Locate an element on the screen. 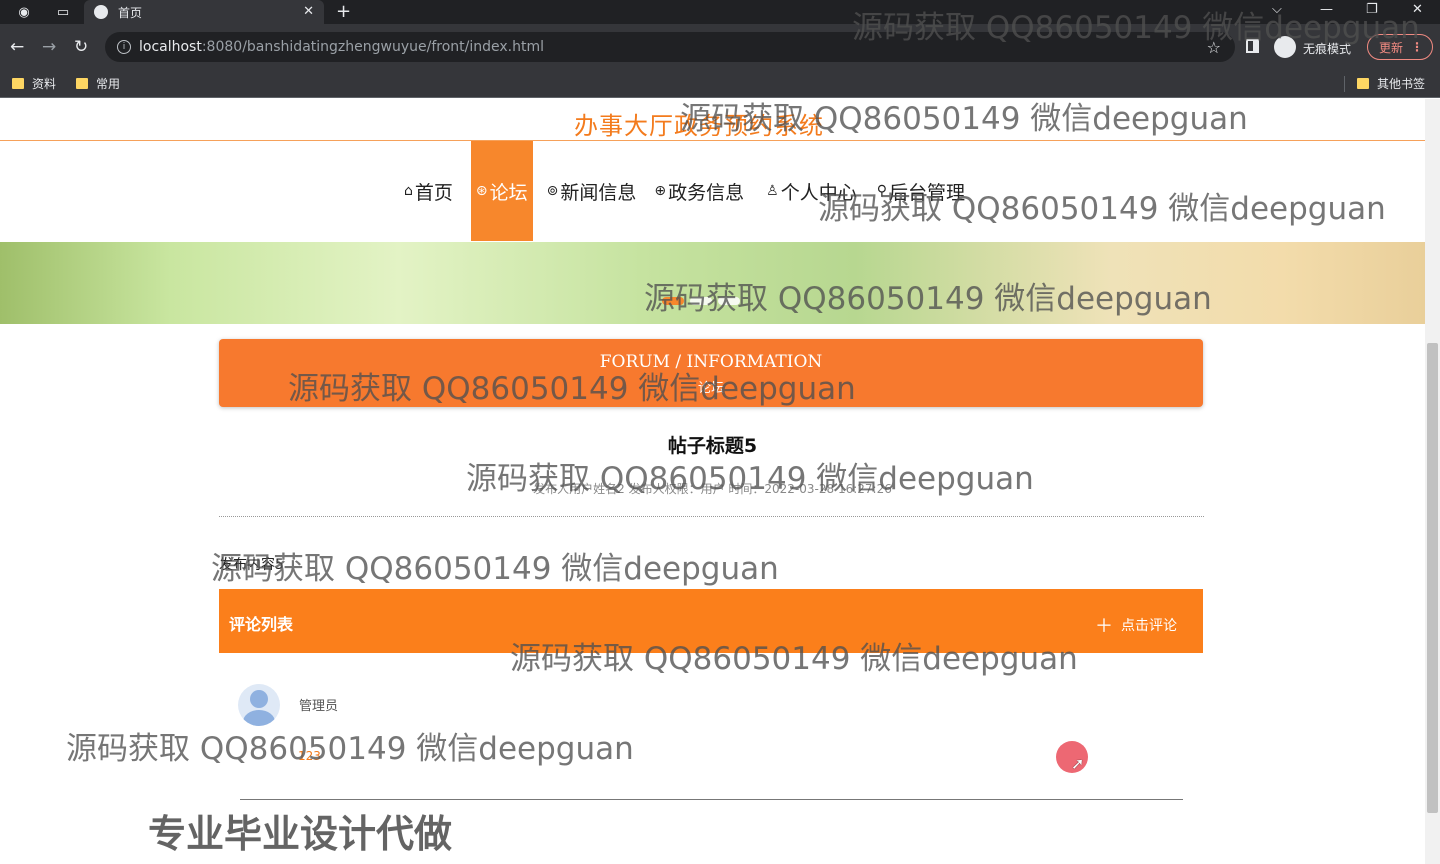 The image size is (1440, 864). forum-icon: ⊛ is located at coordinates (481, 191).